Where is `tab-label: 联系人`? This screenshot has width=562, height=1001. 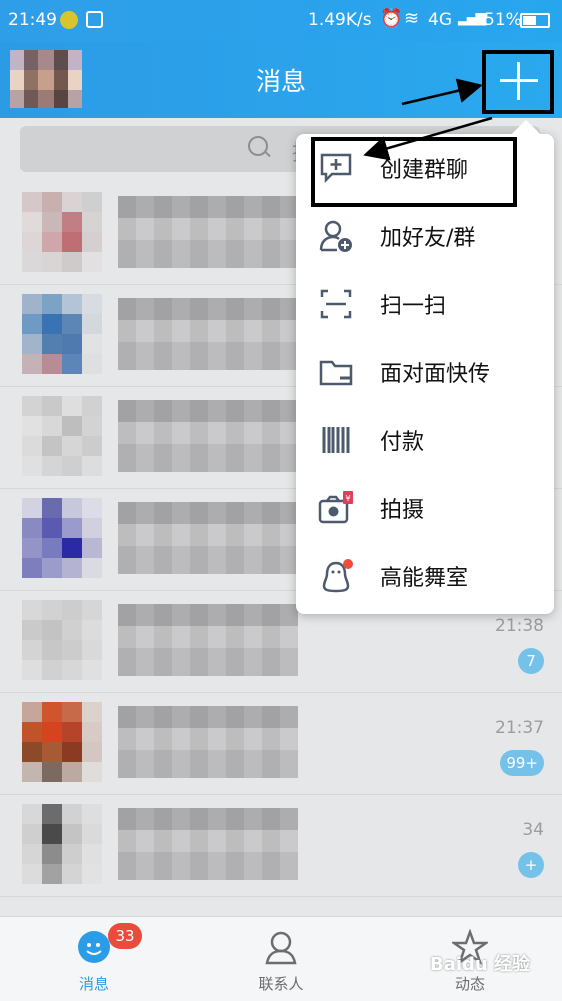 tab-label: 联系人 is located at coordinates (281, 984).